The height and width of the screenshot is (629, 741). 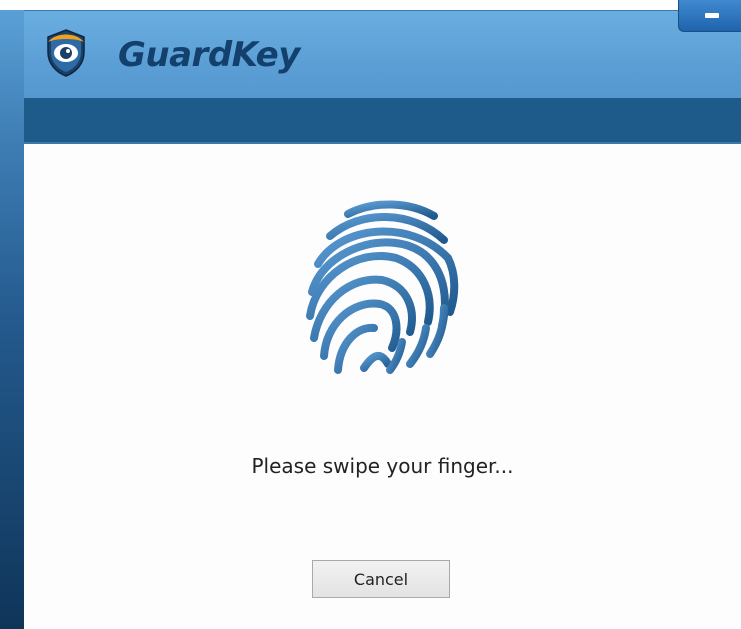 What do you see at coordinates (370, 5) in the screenshot?
I see `window-top-edge` at bounding box center [370, 5].